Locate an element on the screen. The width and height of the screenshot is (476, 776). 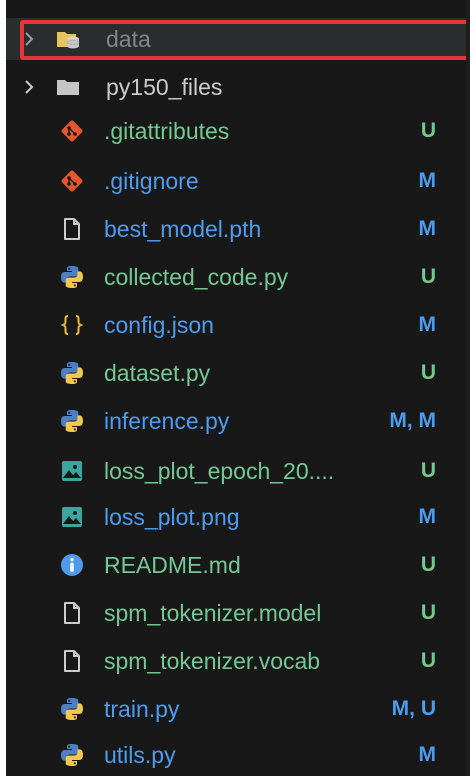
explorer-item-label: spm_tokenizer.model is located at coordinates (213, 613).